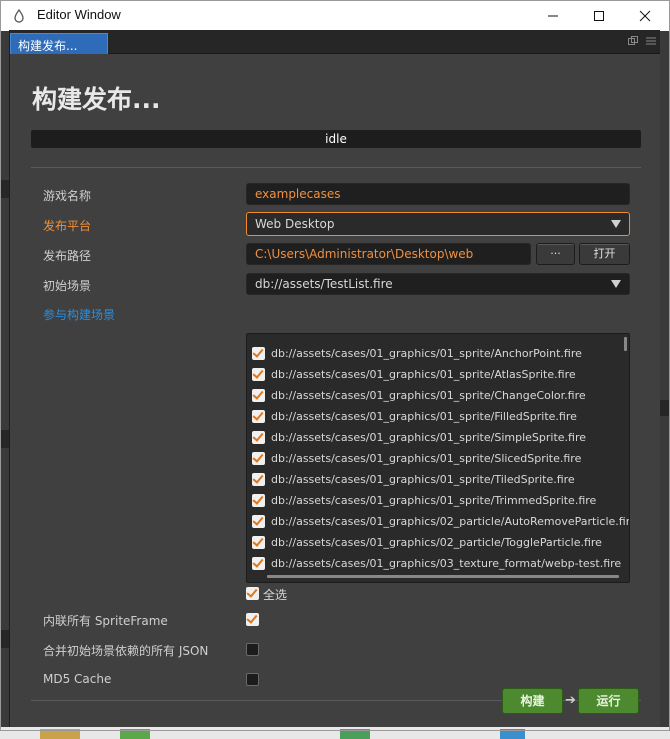  What do you see at coordinates (608, 701) in the screenshot?
I see `run-button: 运行` at bounding box center [608, 701].